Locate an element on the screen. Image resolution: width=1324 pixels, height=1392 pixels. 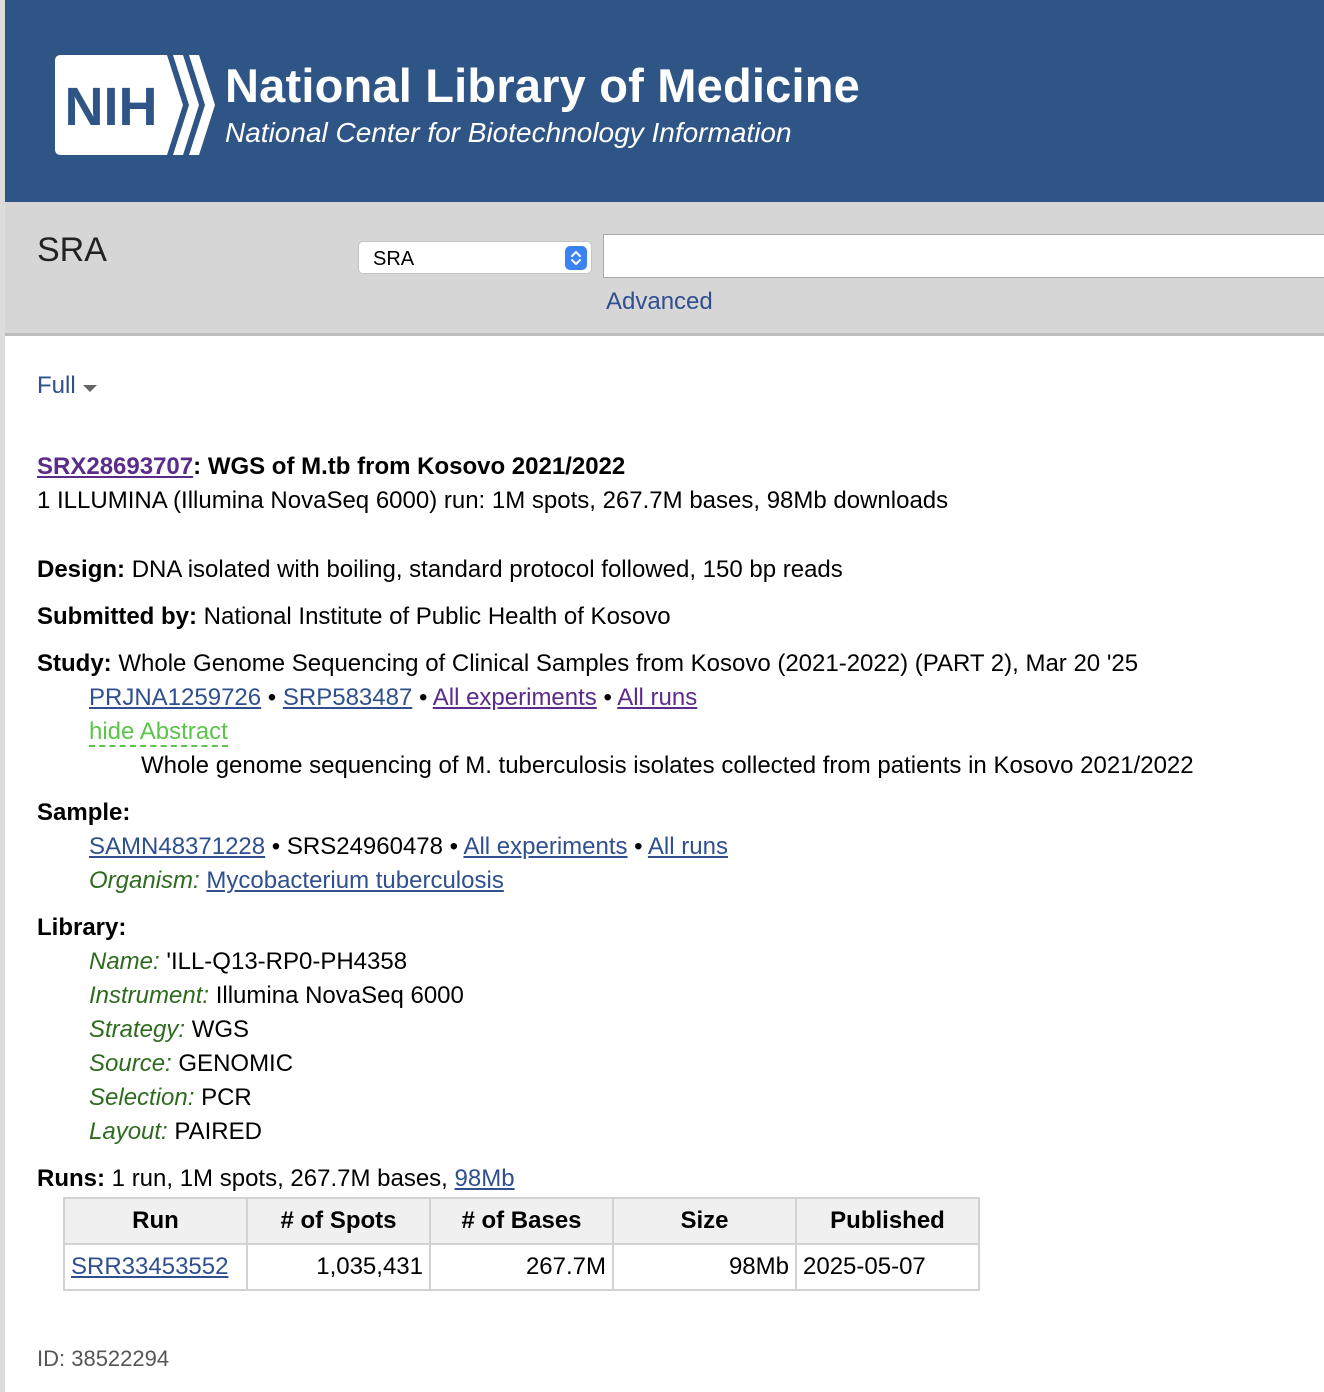
column-header-bases: # of Bases is located at coordinates (521, 1221).